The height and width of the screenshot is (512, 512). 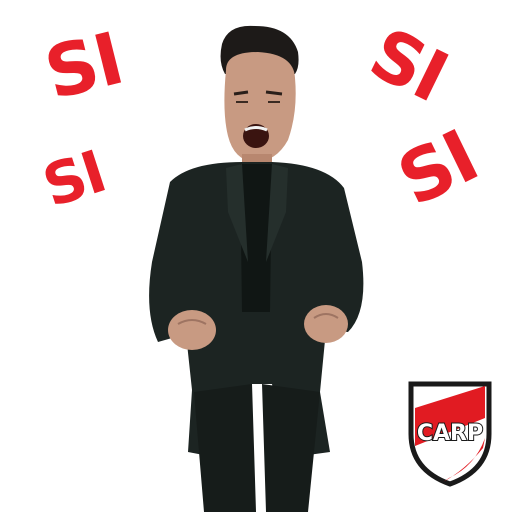 I want to click on si-word-mid-left: SI, so click(x=73, y=179).